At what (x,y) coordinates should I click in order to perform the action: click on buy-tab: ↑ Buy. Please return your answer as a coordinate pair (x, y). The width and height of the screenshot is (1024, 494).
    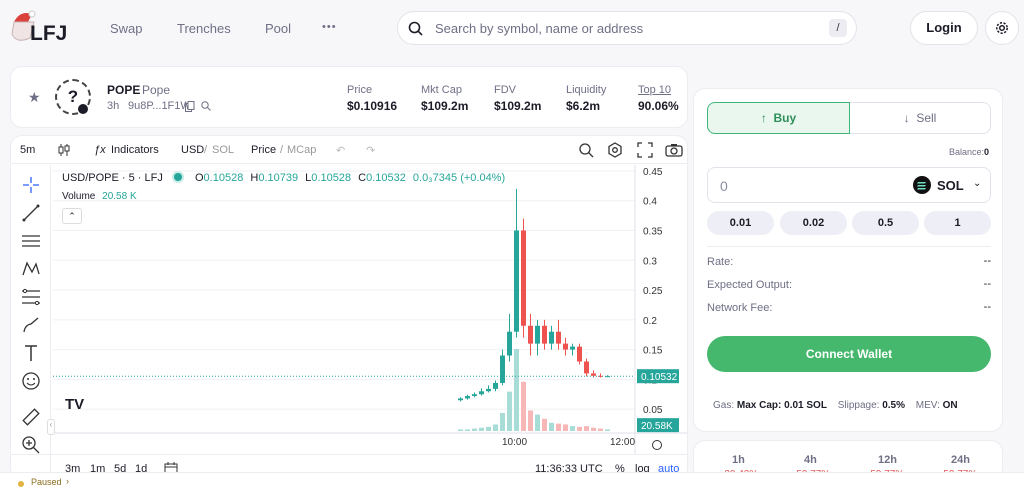
    Looking at the image, I should click on (778, 118).